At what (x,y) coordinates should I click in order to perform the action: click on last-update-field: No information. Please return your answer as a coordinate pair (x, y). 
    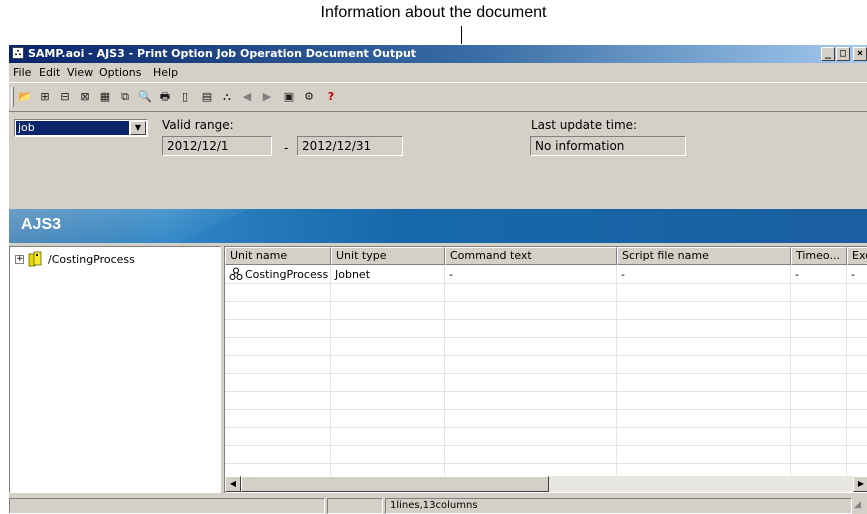
    Looking at the image, I should click on (608, 146).